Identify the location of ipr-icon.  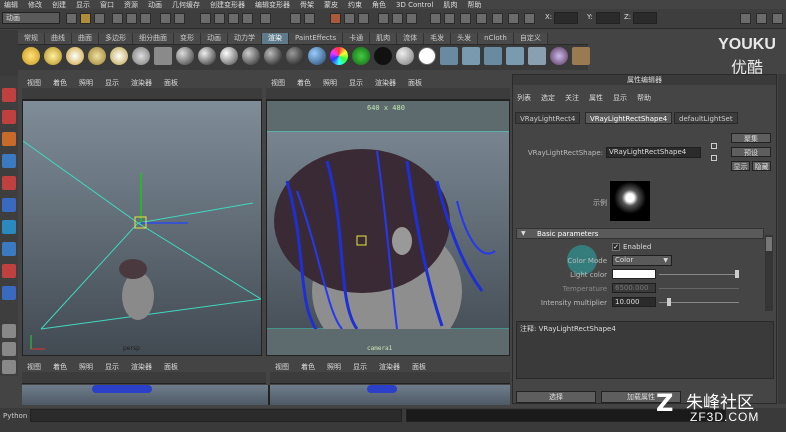
(493, 56).